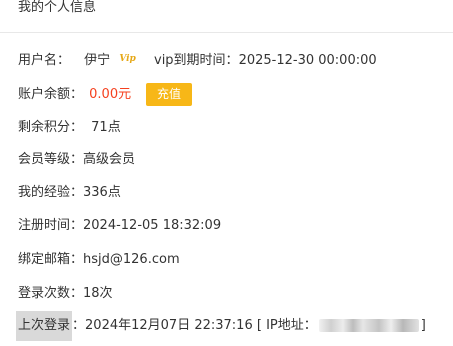 This screenshot has width=453, height=346. I want to click on last-login-row: 上次登录 ：2024年12月07日 22:37:16 [ IP地址：], so click(221, 326).